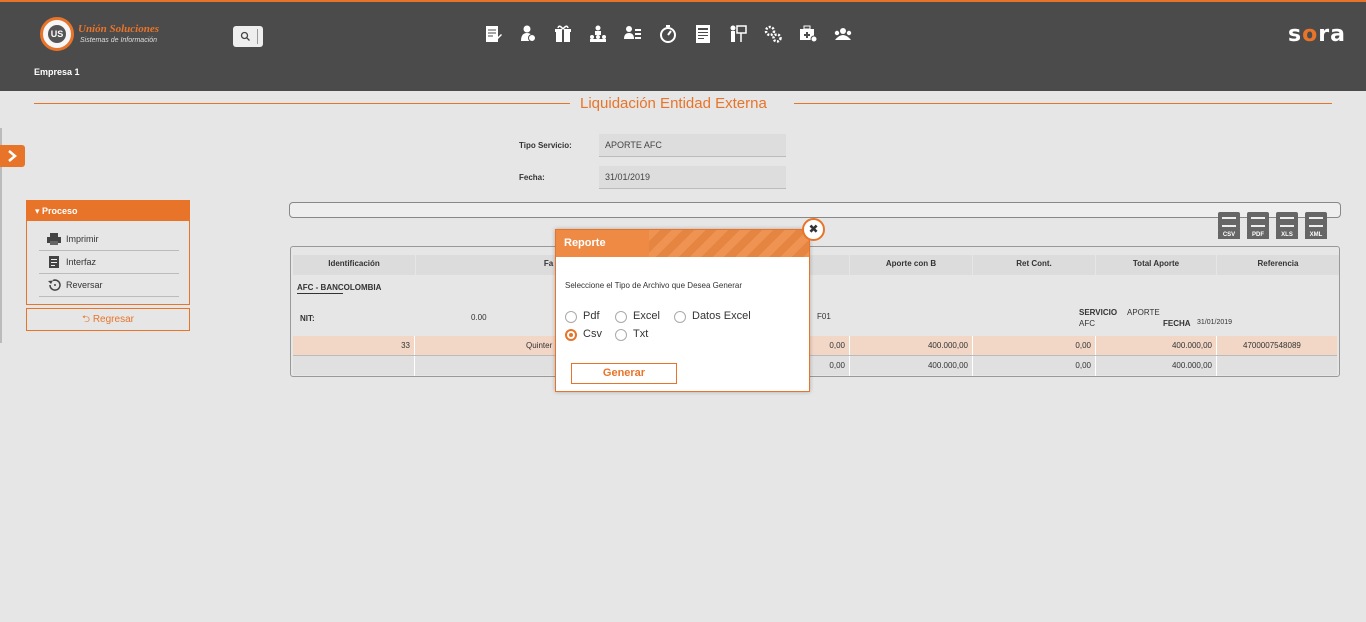 The height and width of the screenshot is (622, 1366). Describe the element at coordinates (692, 145) in the screenshot. I see `tipo-servicio-field: APORTE AFC` at that location.